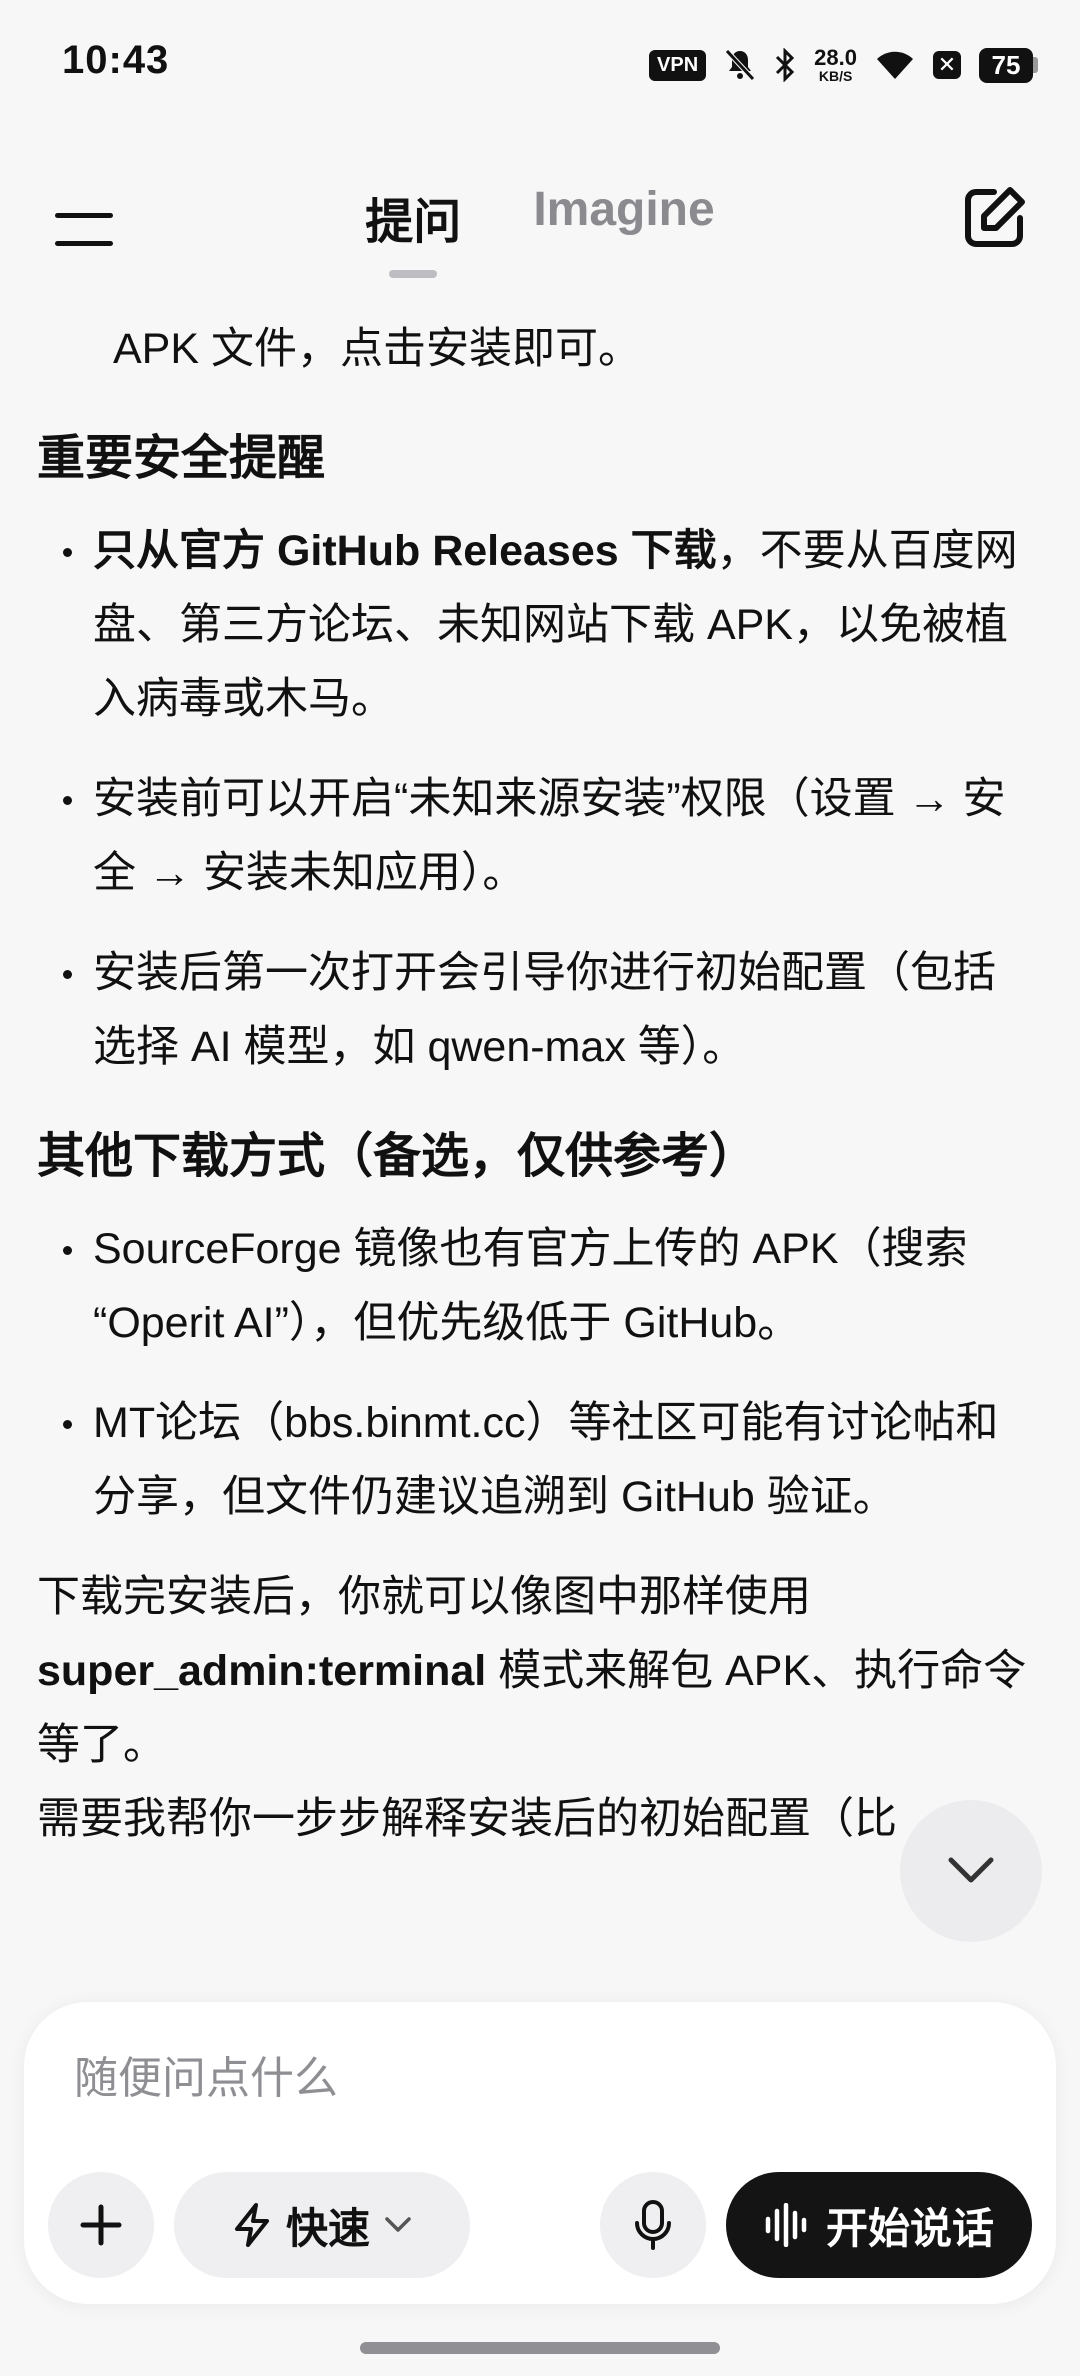  Describe the element at coordinates (540, 2348) in the screenshot. I see `home-indicator` at that location.